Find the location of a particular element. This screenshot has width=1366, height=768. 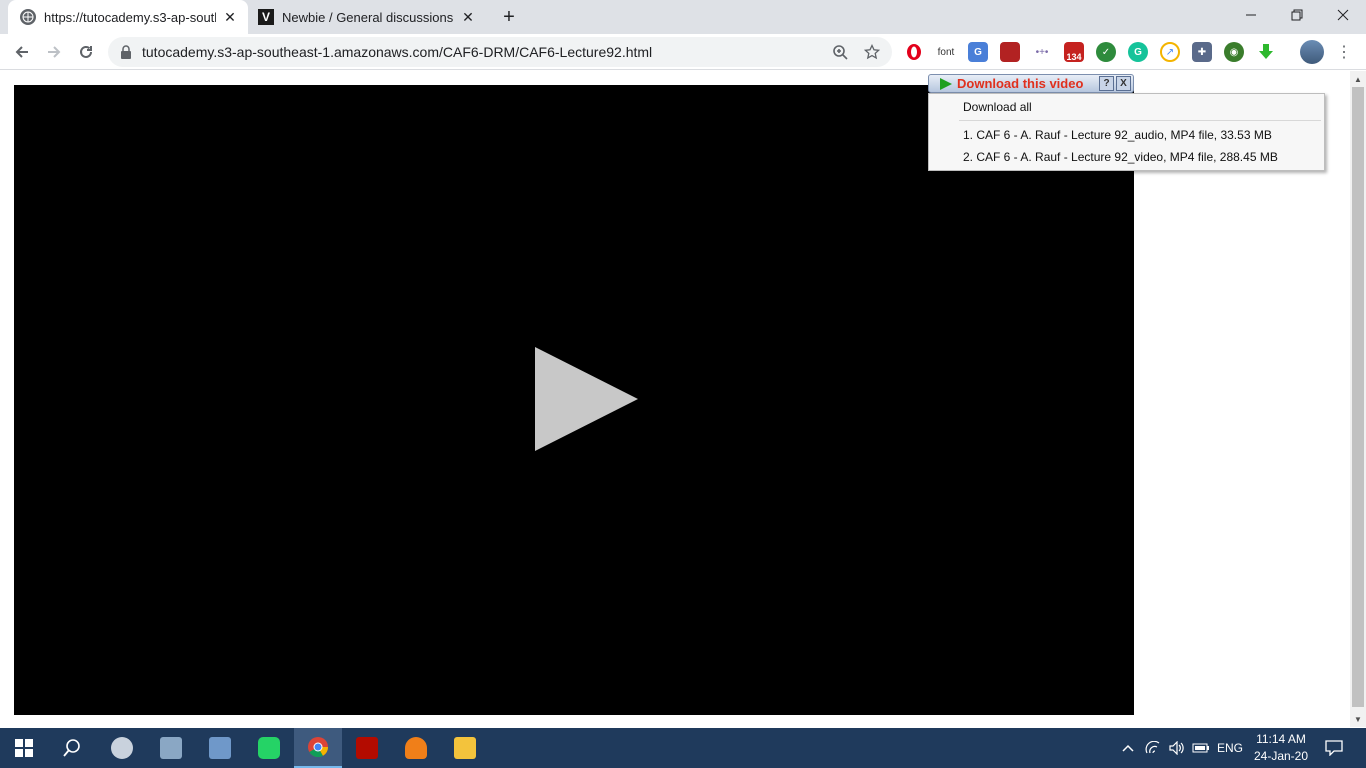

restore-button is located at coordinates (1297, 15).